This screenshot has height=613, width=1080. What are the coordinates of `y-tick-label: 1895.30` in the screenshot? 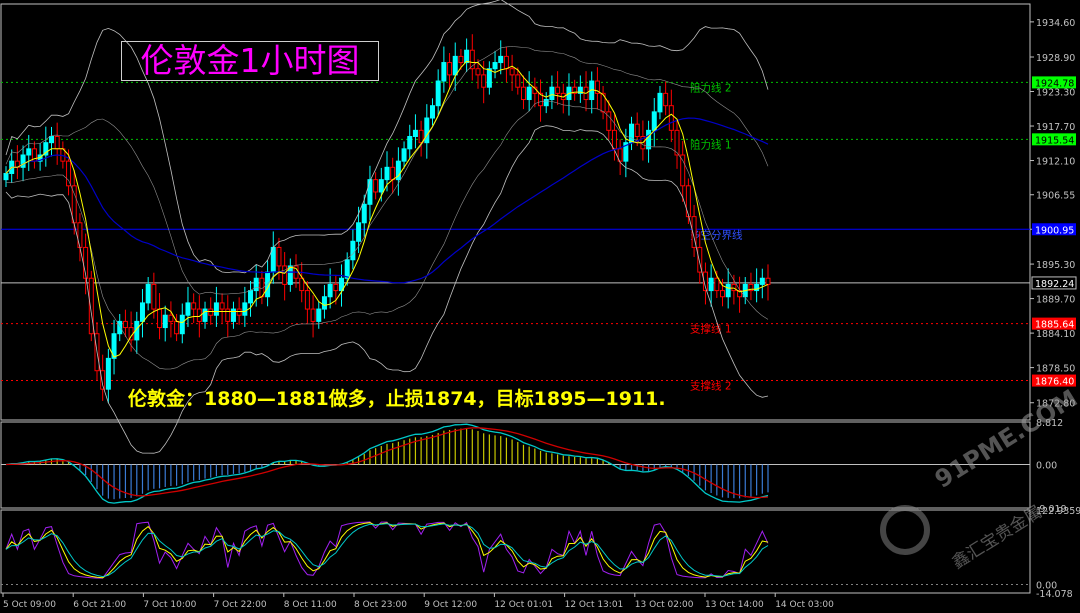 It's located at (1055, 265).